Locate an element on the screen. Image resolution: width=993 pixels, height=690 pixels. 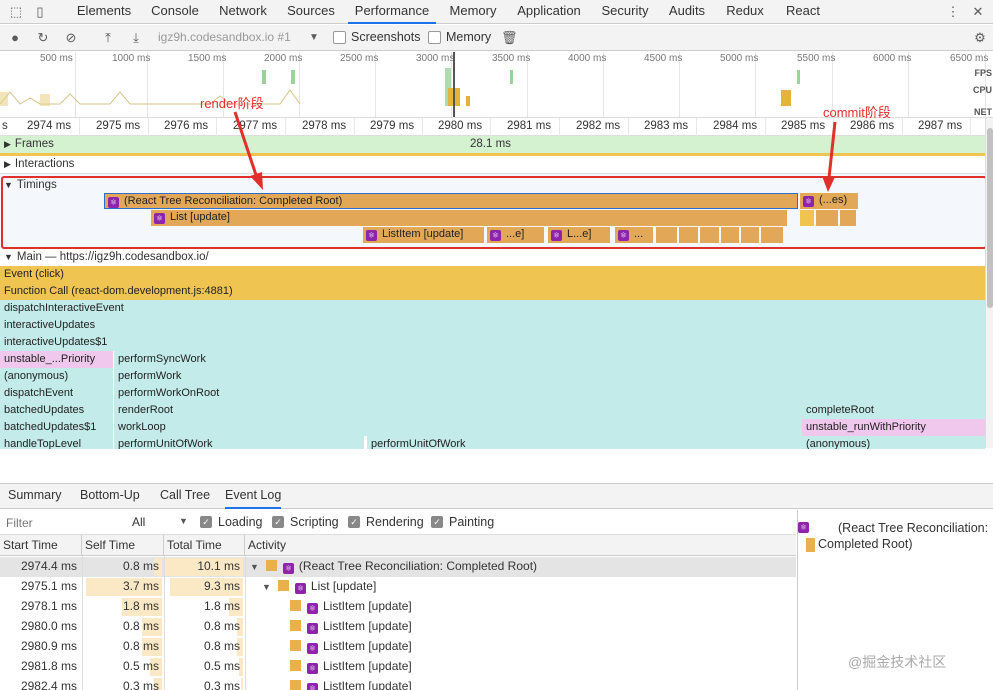
flame-event-bar: completeRoot is located at coordinates (893, 410).